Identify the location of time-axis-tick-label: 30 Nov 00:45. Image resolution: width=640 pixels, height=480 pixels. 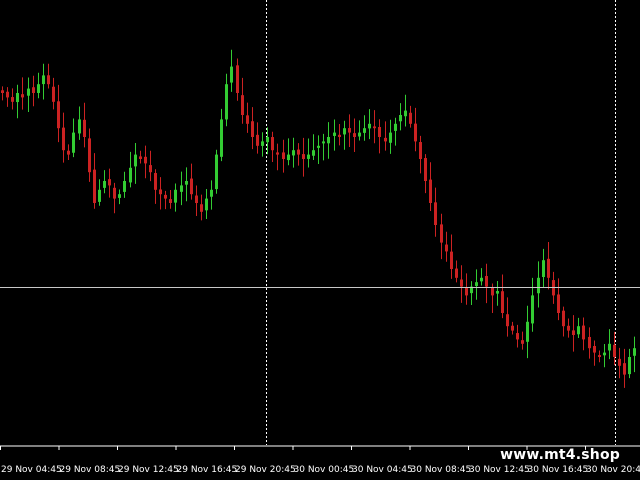
(324, 470).